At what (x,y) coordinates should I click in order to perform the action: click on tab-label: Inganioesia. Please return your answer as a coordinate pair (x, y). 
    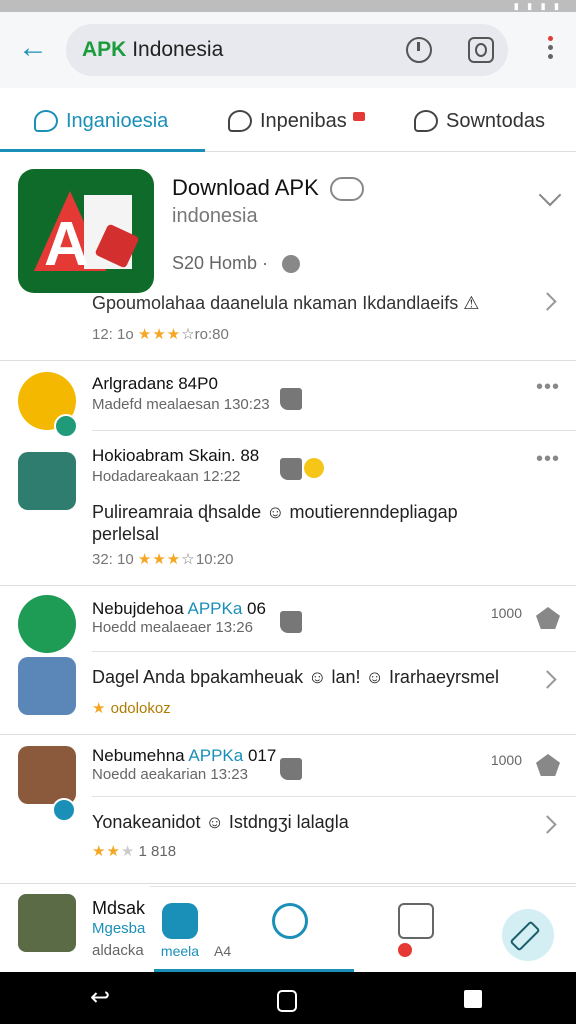
    Looking at the image, I should click on (117, 120).